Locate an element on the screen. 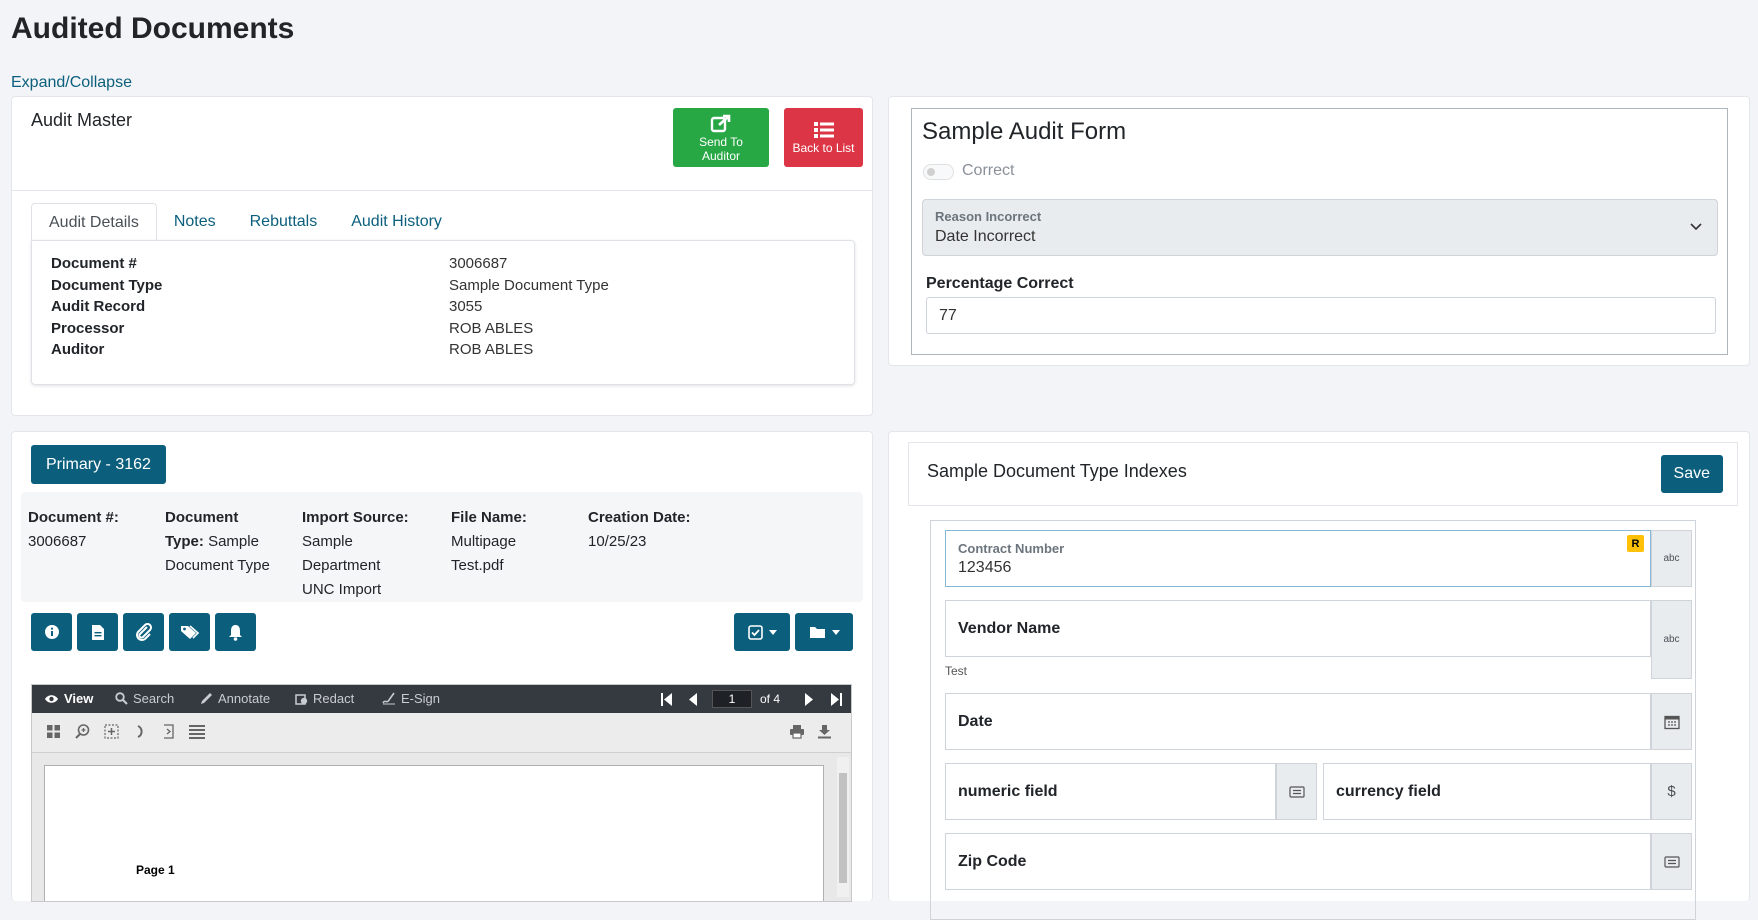 The image size is (1758, 920). page-bracket-icon is located at coordinates (168, 731).